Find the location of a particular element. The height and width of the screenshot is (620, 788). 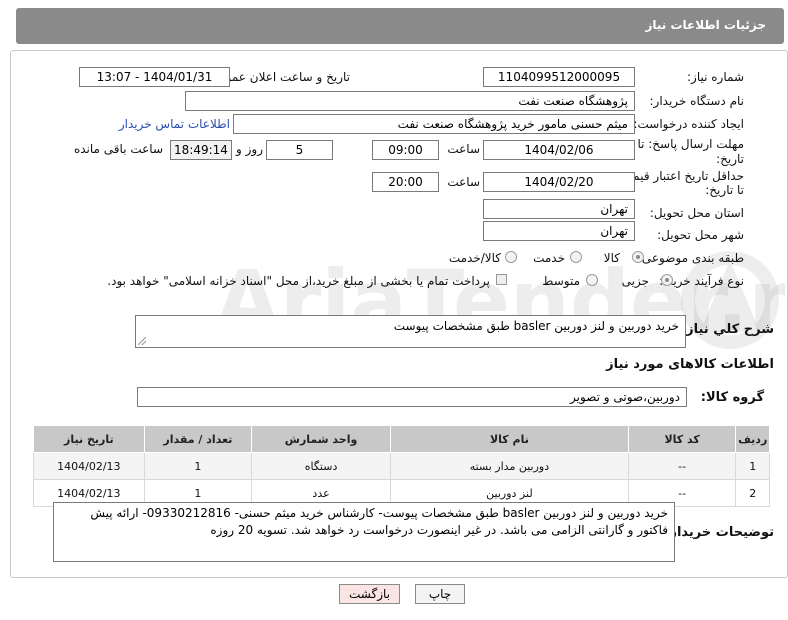

validity-time-label: ساعت is located at coordinates (463, 182).